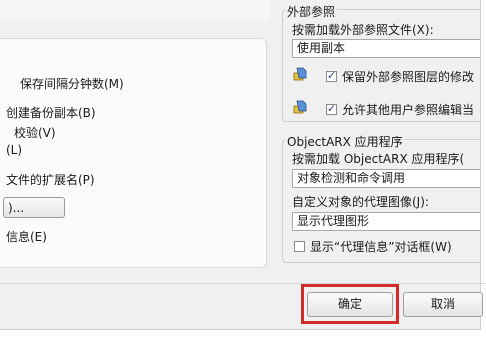  What do you see at coordinates (51, 112) in the screenshot?
I see `create-backup-label: 创建备份副本(B)` at bounding box center [51, 112].